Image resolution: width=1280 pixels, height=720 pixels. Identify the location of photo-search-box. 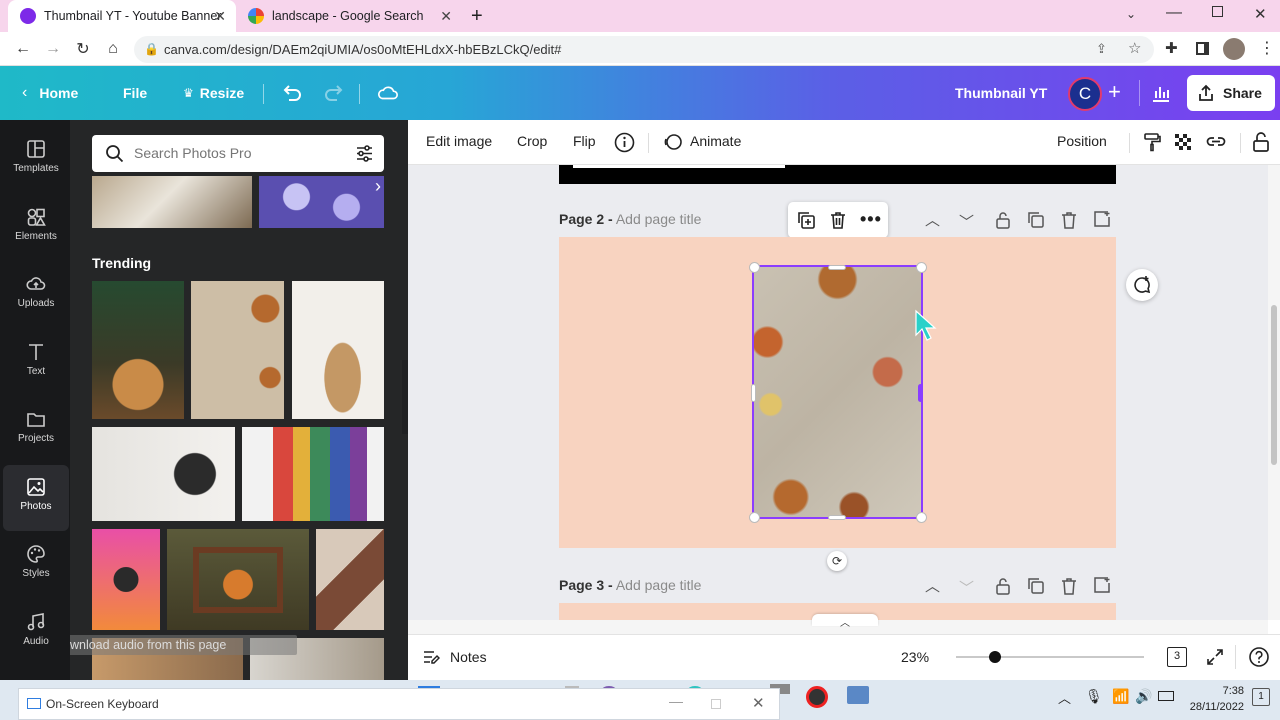
(238, 153).